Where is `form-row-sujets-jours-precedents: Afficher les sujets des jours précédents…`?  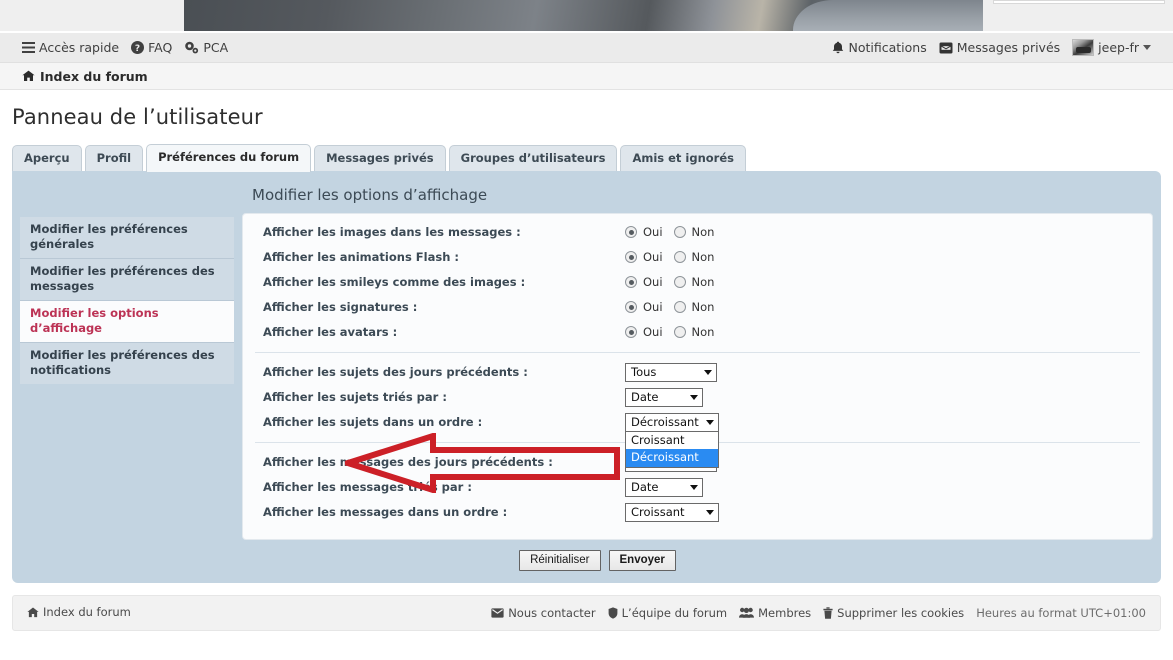 form-row-sujets-jours-precedents: Afficher les sujets des jours précédents… is located at coordinates (697, 372).